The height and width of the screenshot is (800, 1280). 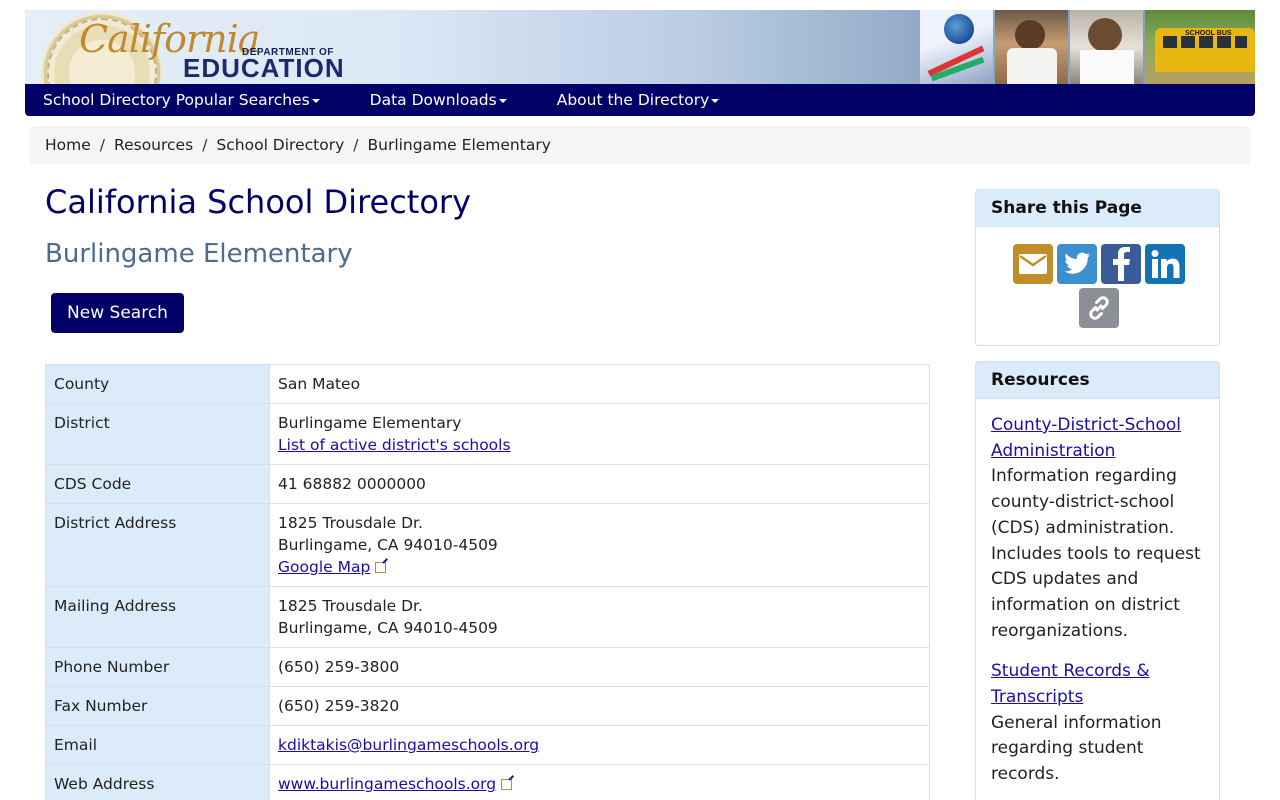 I want to click on mailing-address-line2: Burlingame, CA 94010-4509, so click(x=388, y=628).